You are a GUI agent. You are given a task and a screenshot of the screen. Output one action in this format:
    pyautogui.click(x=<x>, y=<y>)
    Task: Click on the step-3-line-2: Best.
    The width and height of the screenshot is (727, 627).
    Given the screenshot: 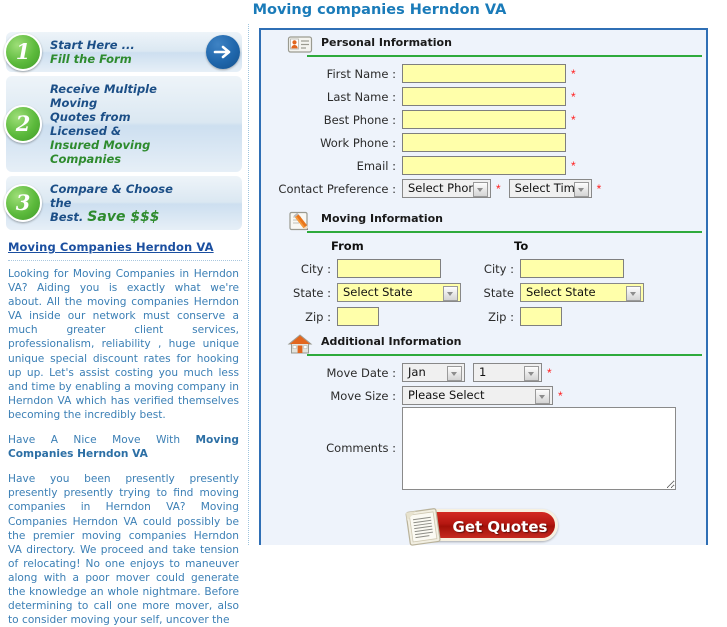 What is the action you would take?
    pyautogui.click(x=67, y=217)
    